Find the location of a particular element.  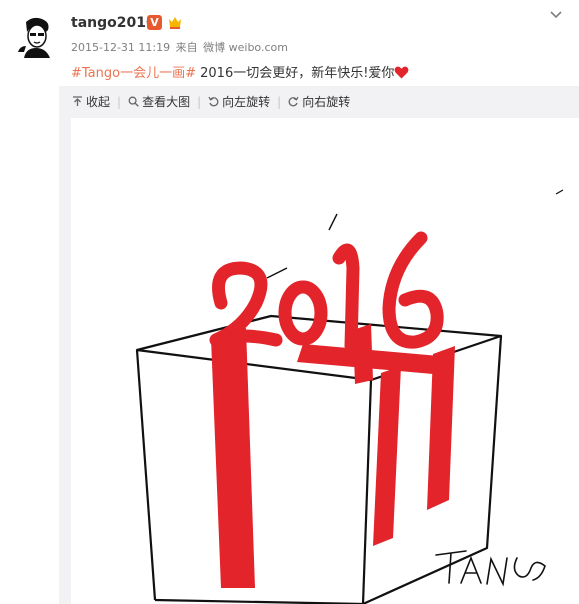

collapse-label: 收起 is located at coordinates (98, 102).